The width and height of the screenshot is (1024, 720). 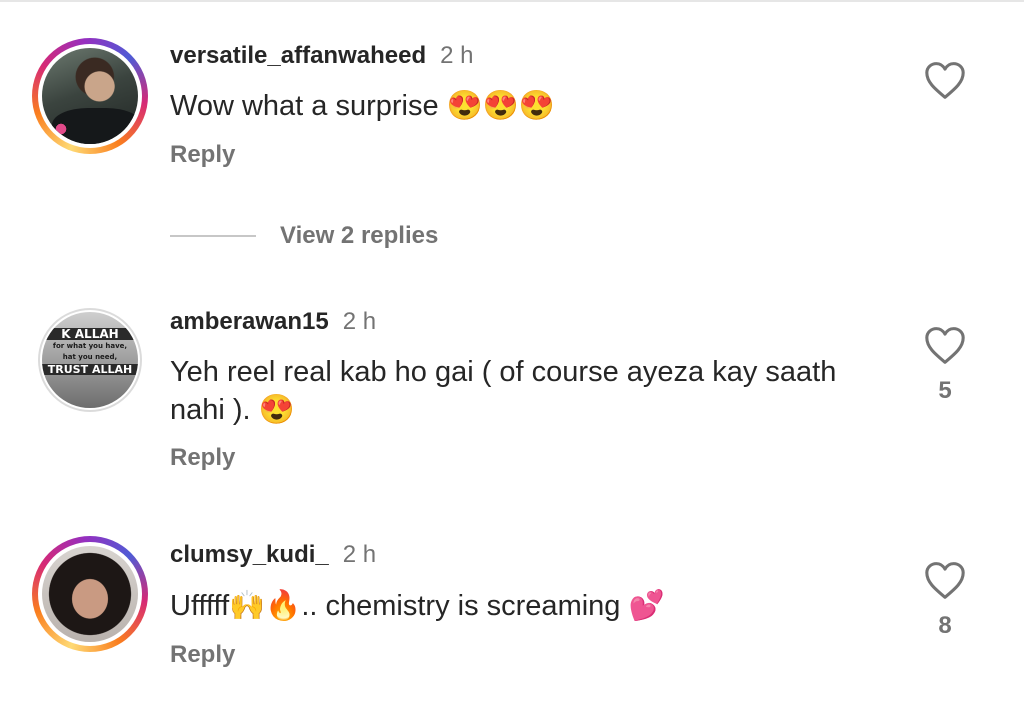 I want to click on like-button: 8, so click(x=945, y=600).